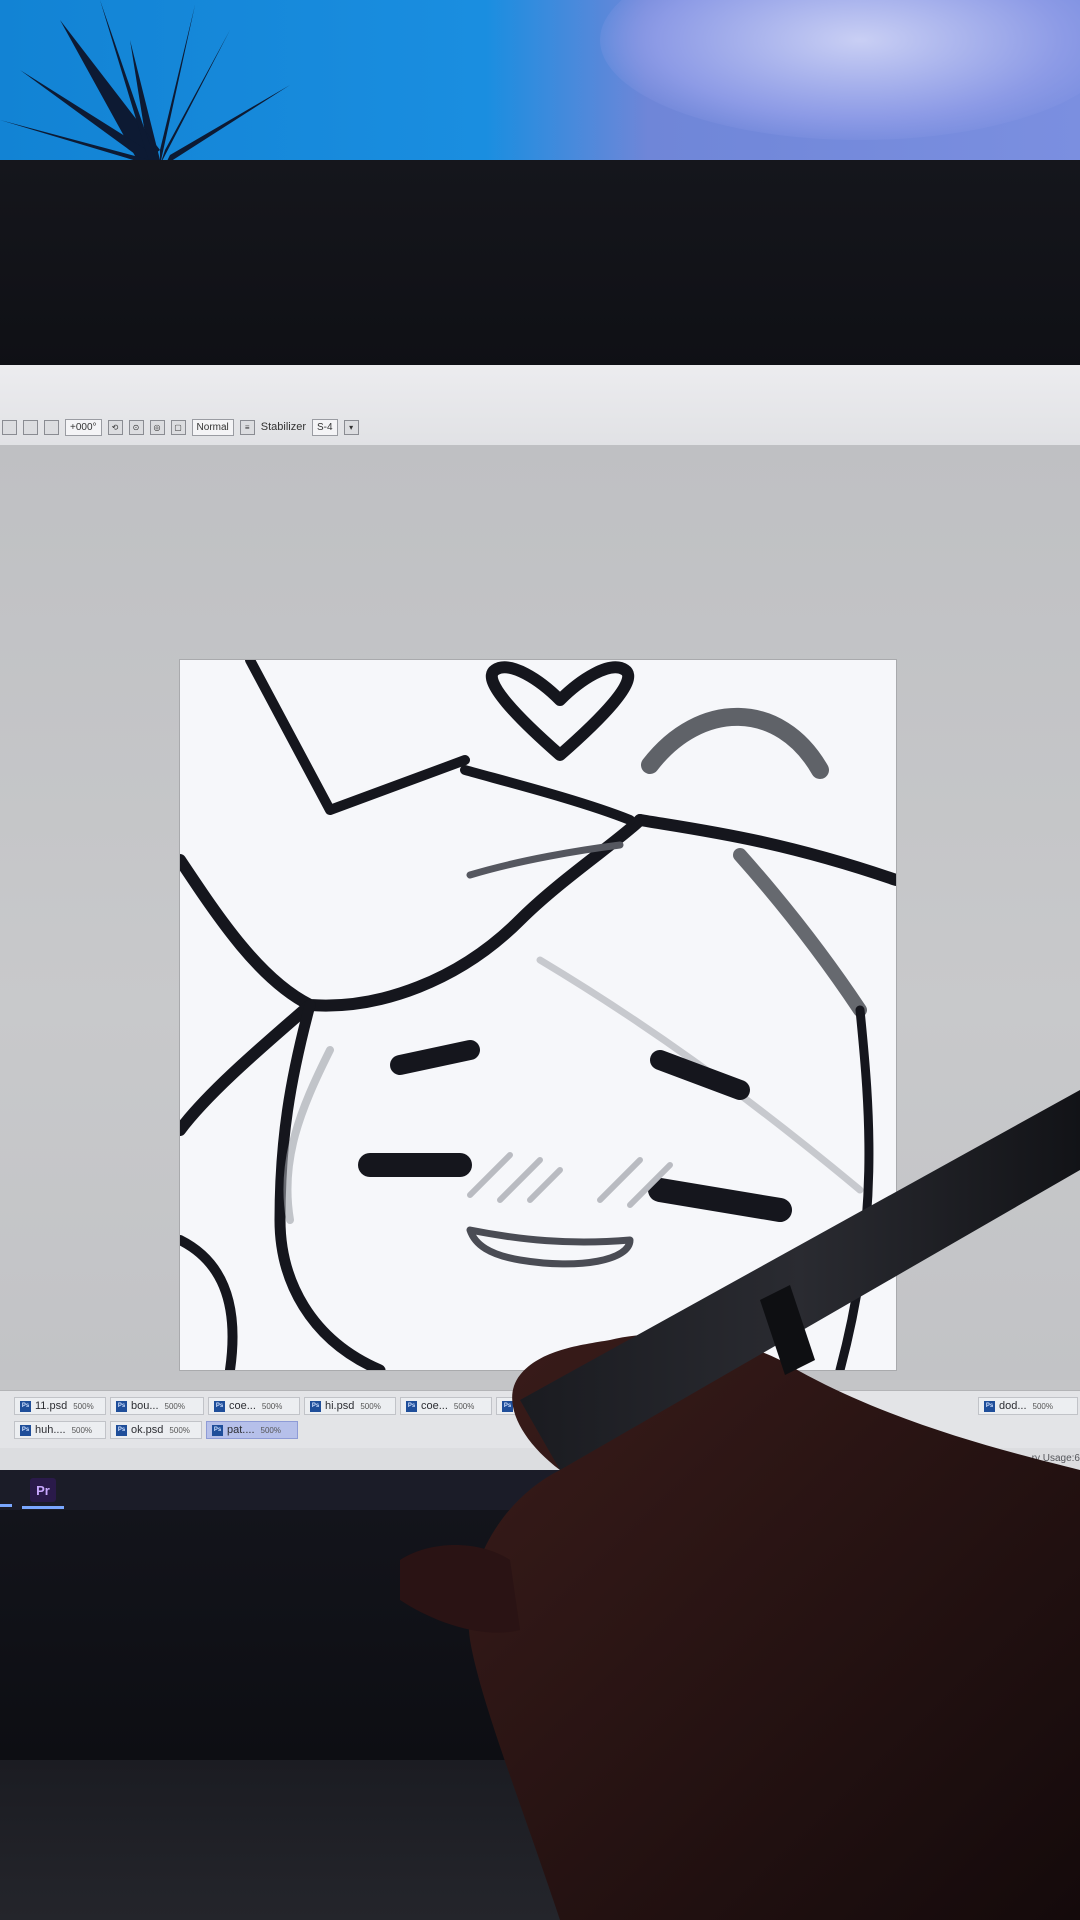 This screenshot has width=1080, height=1920. Describe the element at coordinates (540, 1840) in the screenshot. I see `desk-surface` at that location.